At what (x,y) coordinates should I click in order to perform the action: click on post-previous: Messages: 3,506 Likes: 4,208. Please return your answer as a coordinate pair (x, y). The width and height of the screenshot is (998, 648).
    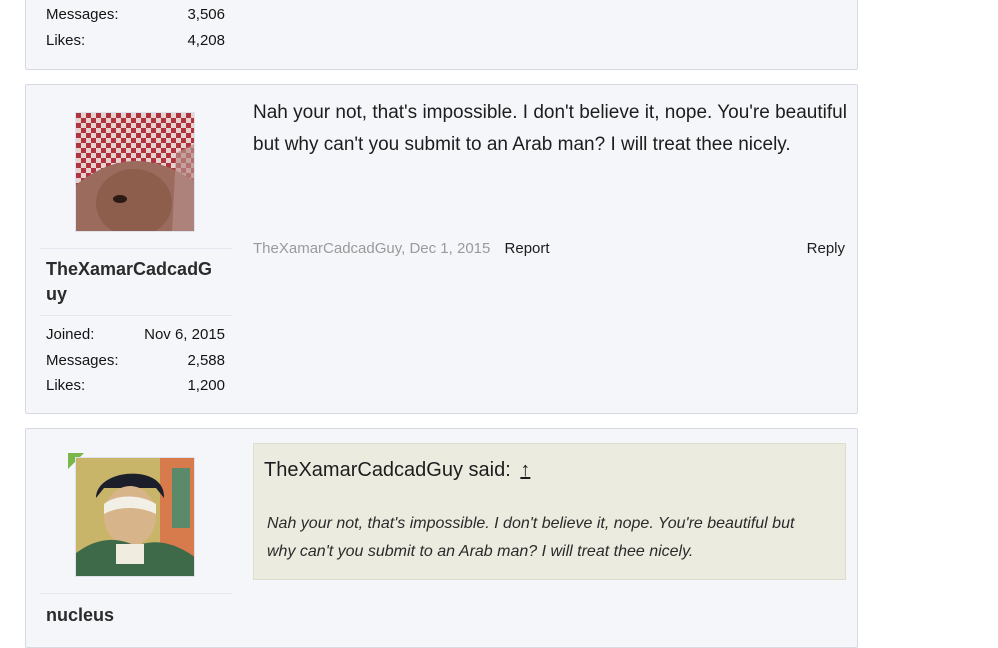
    Looking at the image, I should click on (441, 35).